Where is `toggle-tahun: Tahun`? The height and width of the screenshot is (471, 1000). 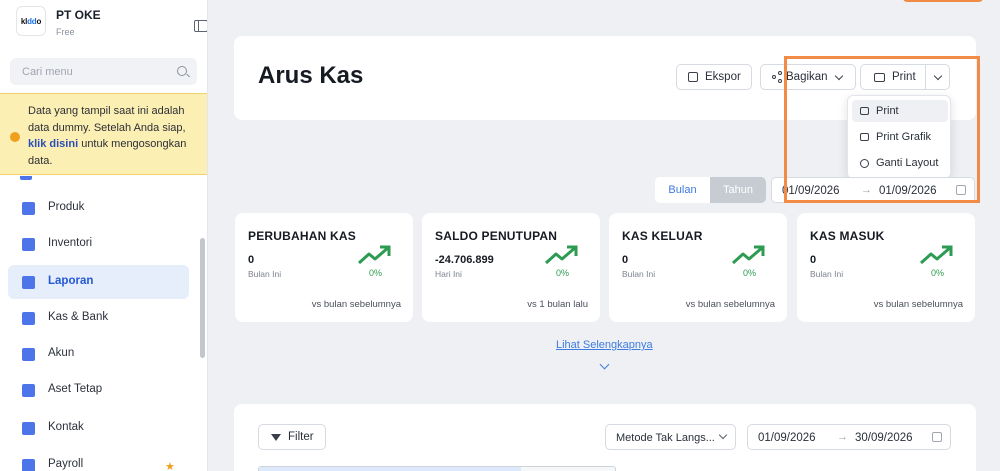 toggle-tahun: Tahun is located at coordinates (738, 190).